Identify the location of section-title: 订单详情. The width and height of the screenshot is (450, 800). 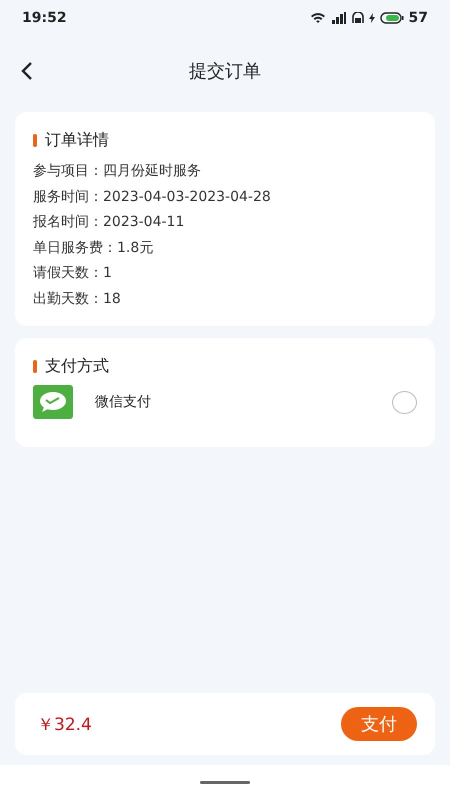
(77, 140).